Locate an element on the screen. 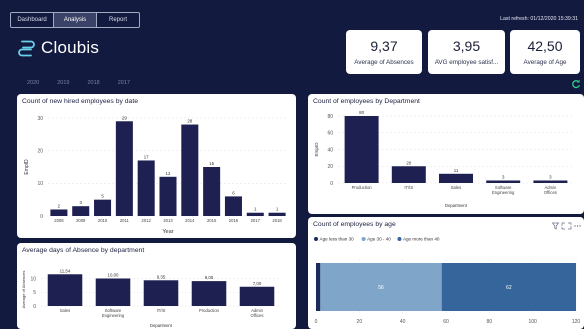 This screenshot has height=329, width=584. tab-report: Report is located at coordinates (118, 20).